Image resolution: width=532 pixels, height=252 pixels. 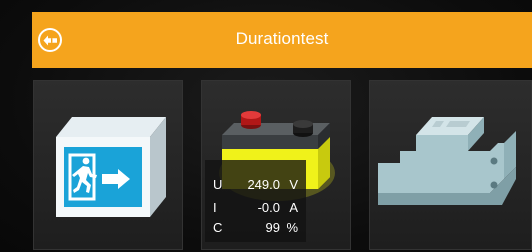 What do you see at coordinates (218, 184) in the screenshot?
I see `readout-symbol: U` at bounding box center [218, 184].